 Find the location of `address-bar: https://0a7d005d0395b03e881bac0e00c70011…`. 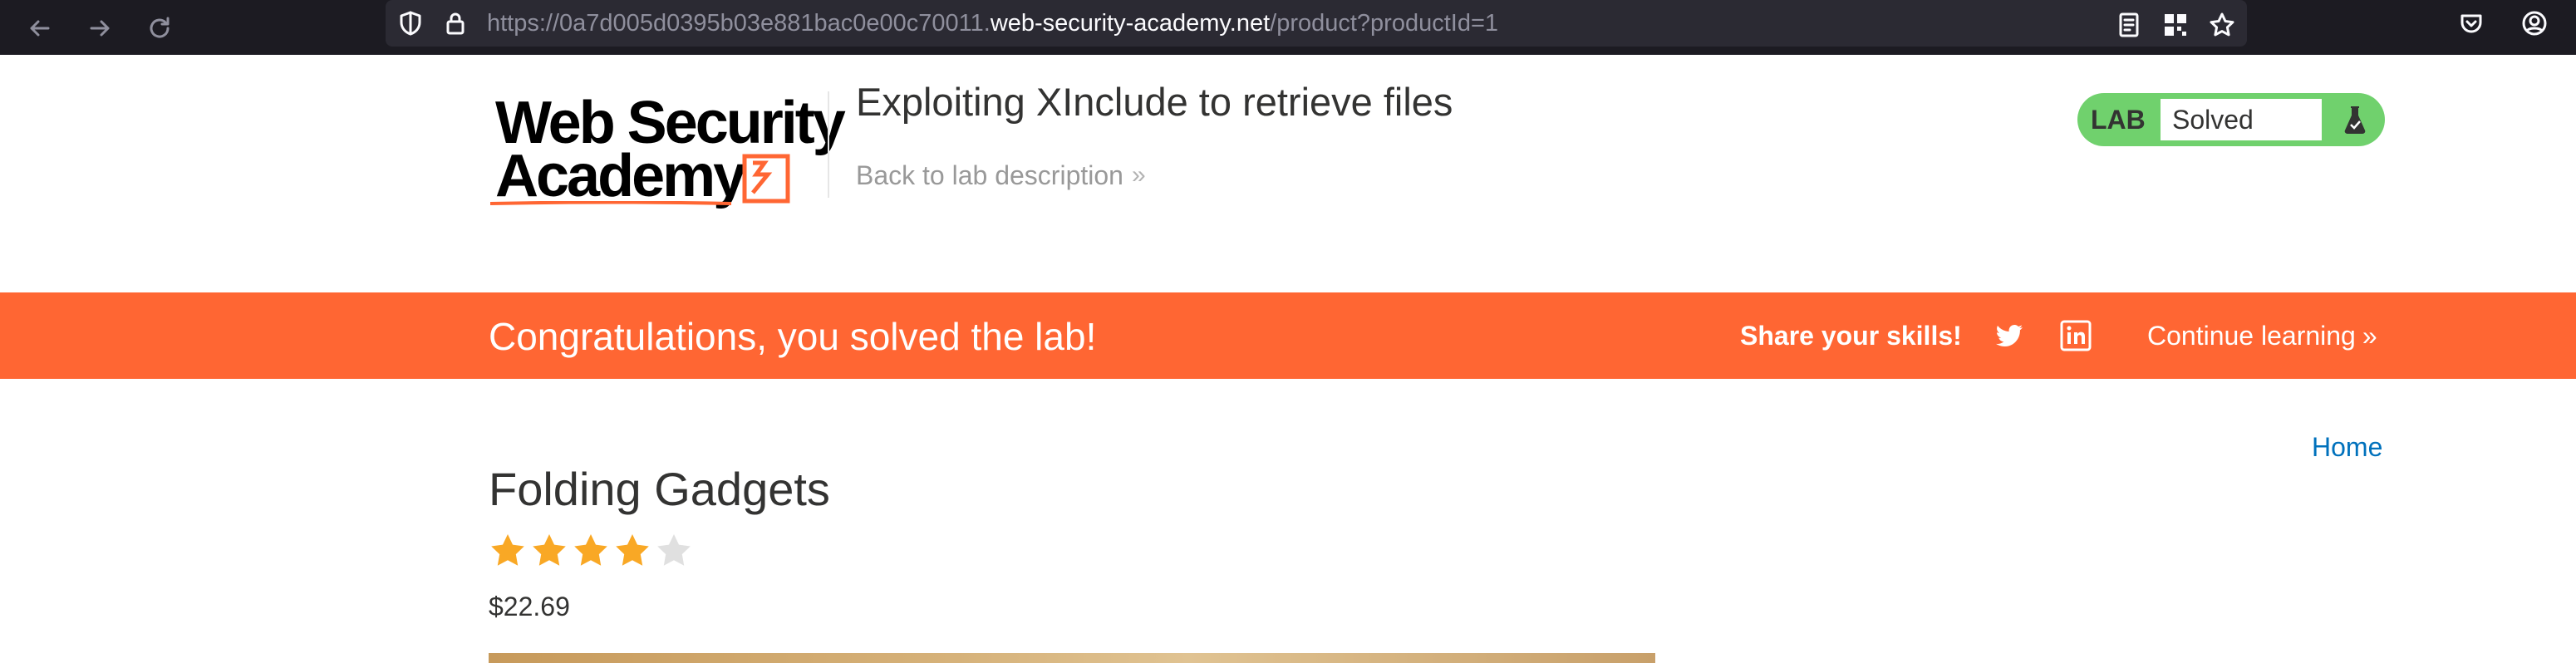

address-bar: https://0a7d005d0395b03e881bac0e00c70011… is located at coordinates (1316, 23).